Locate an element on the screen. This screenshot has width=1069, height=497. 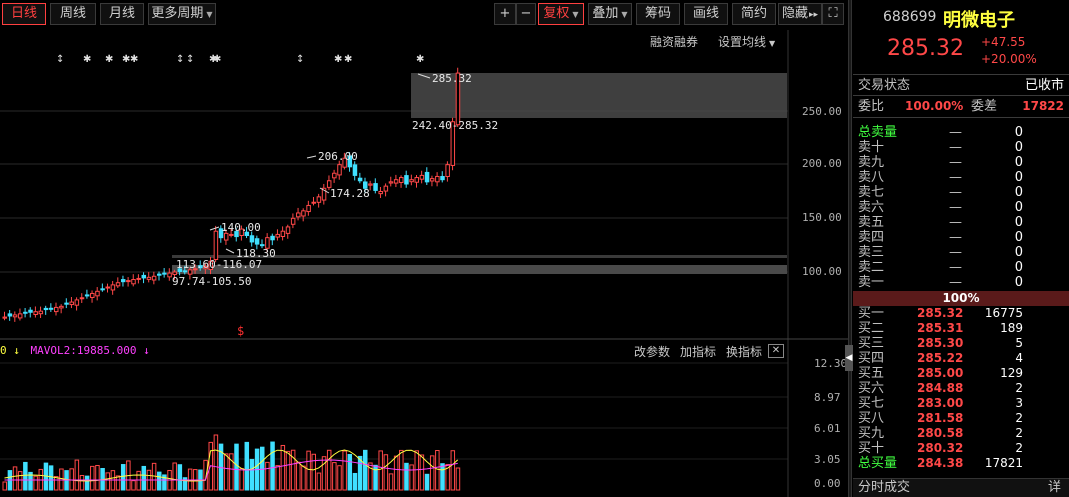
annotation-high: 285.32 is located at coordinates (452, 78).